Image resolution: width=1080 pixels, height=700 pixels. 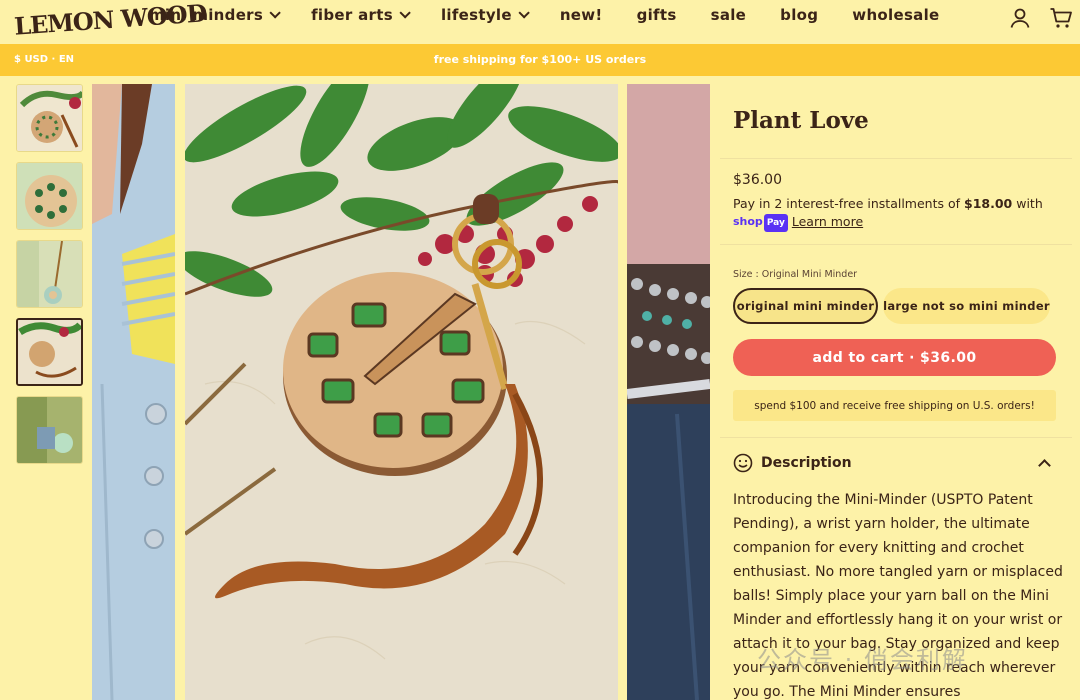 What do you see at coordinates (1027, 203) in the screenshot?
I see `installments-text-end: with` at bounding box center [1027, 203].